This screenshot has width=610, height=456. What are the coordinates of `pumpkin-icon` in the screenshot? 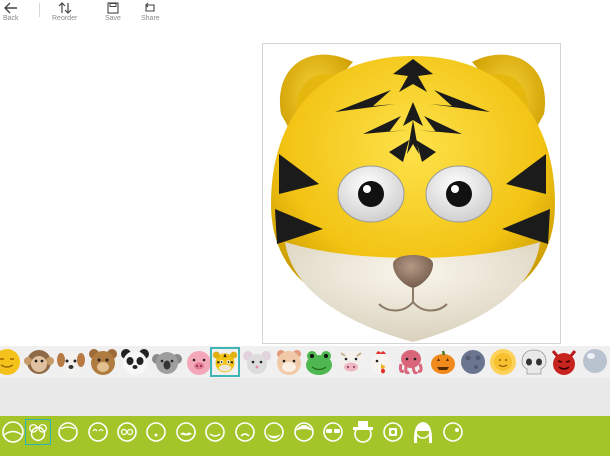 It's located at (443, 362).